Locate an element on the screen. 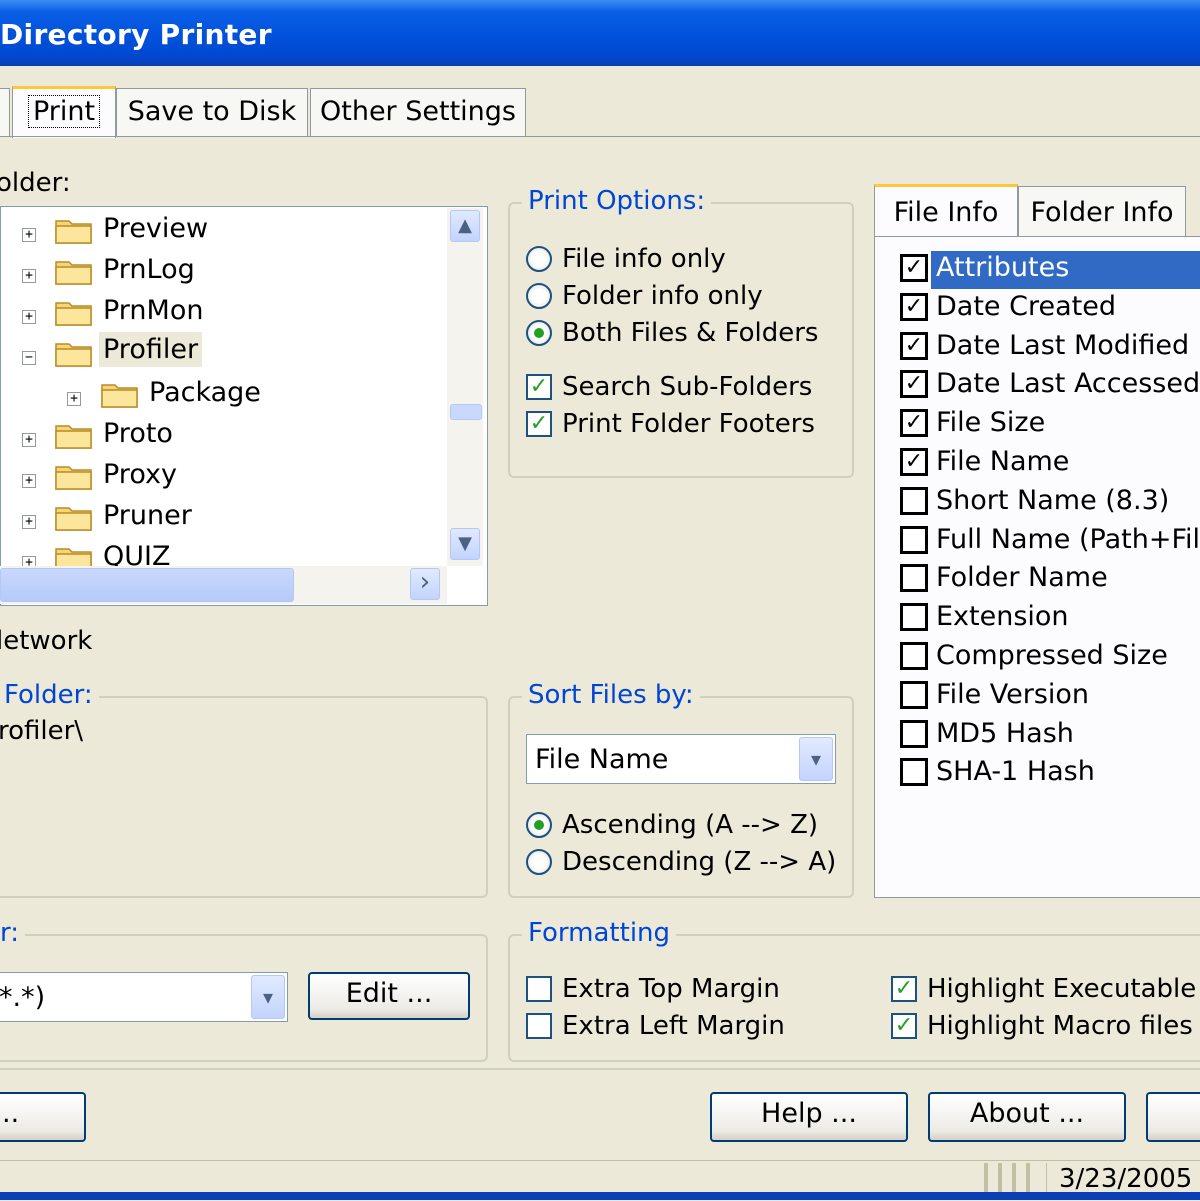  filter-select: *.*) ▾ is located at coordinates (144, 997).